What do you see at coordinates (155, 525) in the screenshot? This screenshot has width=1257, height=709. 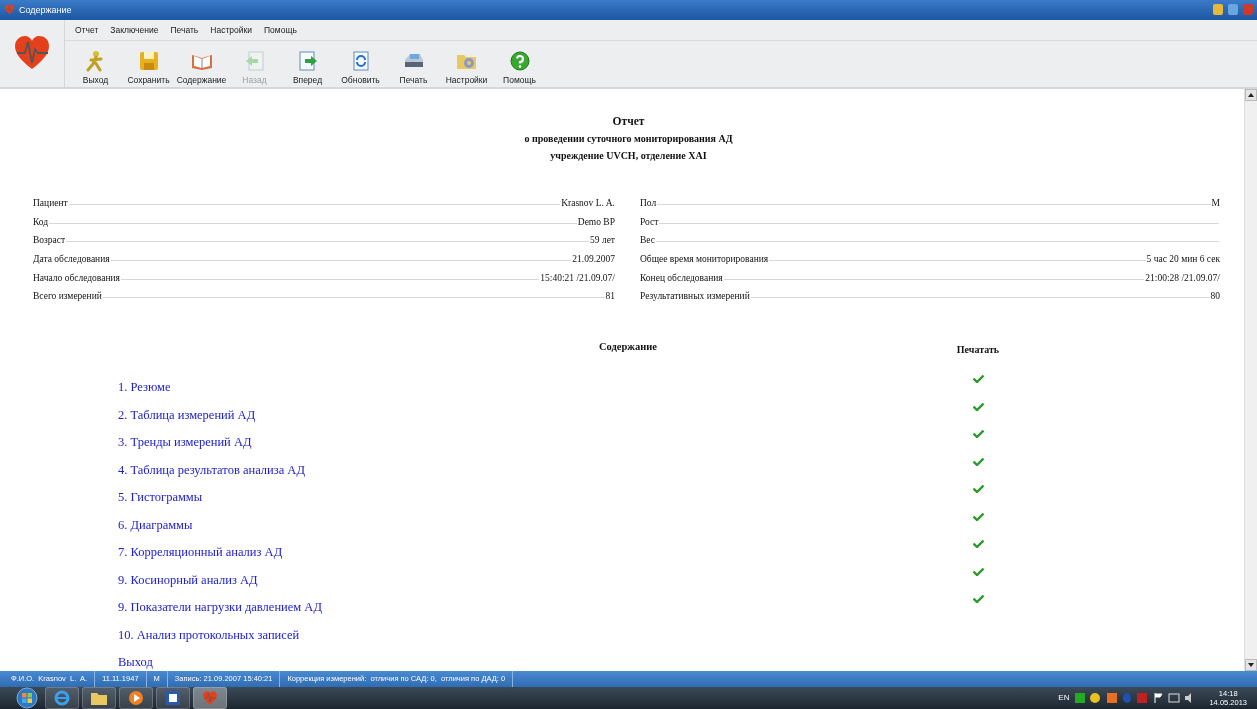 I see `contents-link: 6. Диаграммы` at bounding box center [155, 525].